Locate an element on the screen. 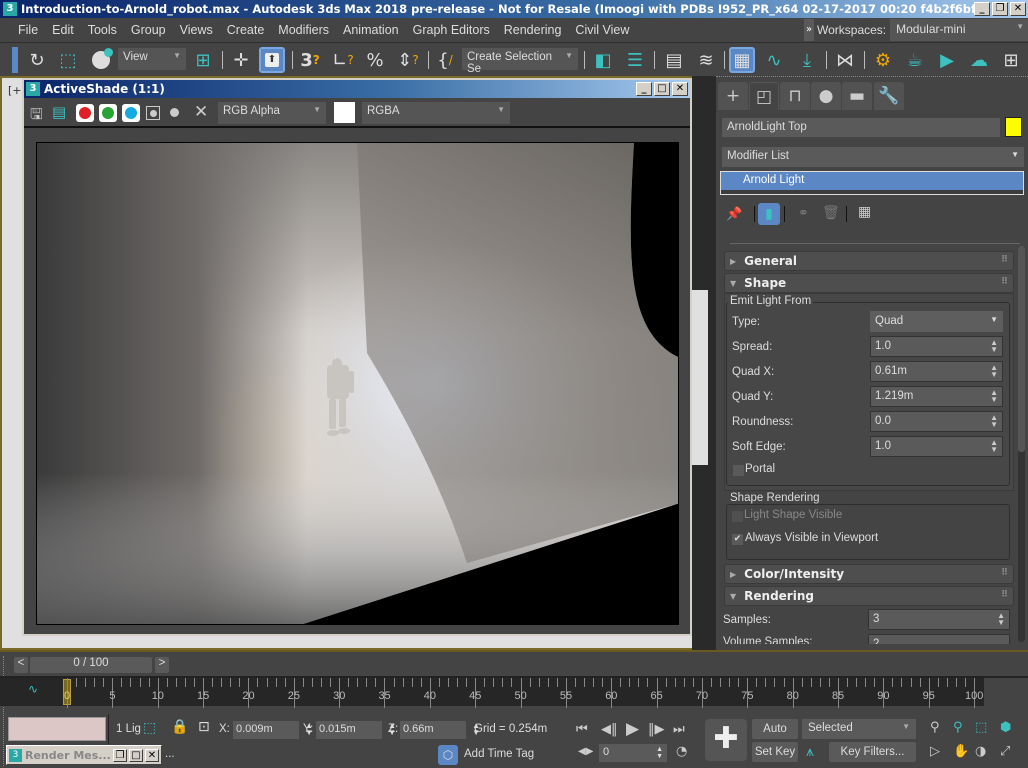 The image size is (1028, 768). tab-motion: ● is located at coordinates (826, 96).